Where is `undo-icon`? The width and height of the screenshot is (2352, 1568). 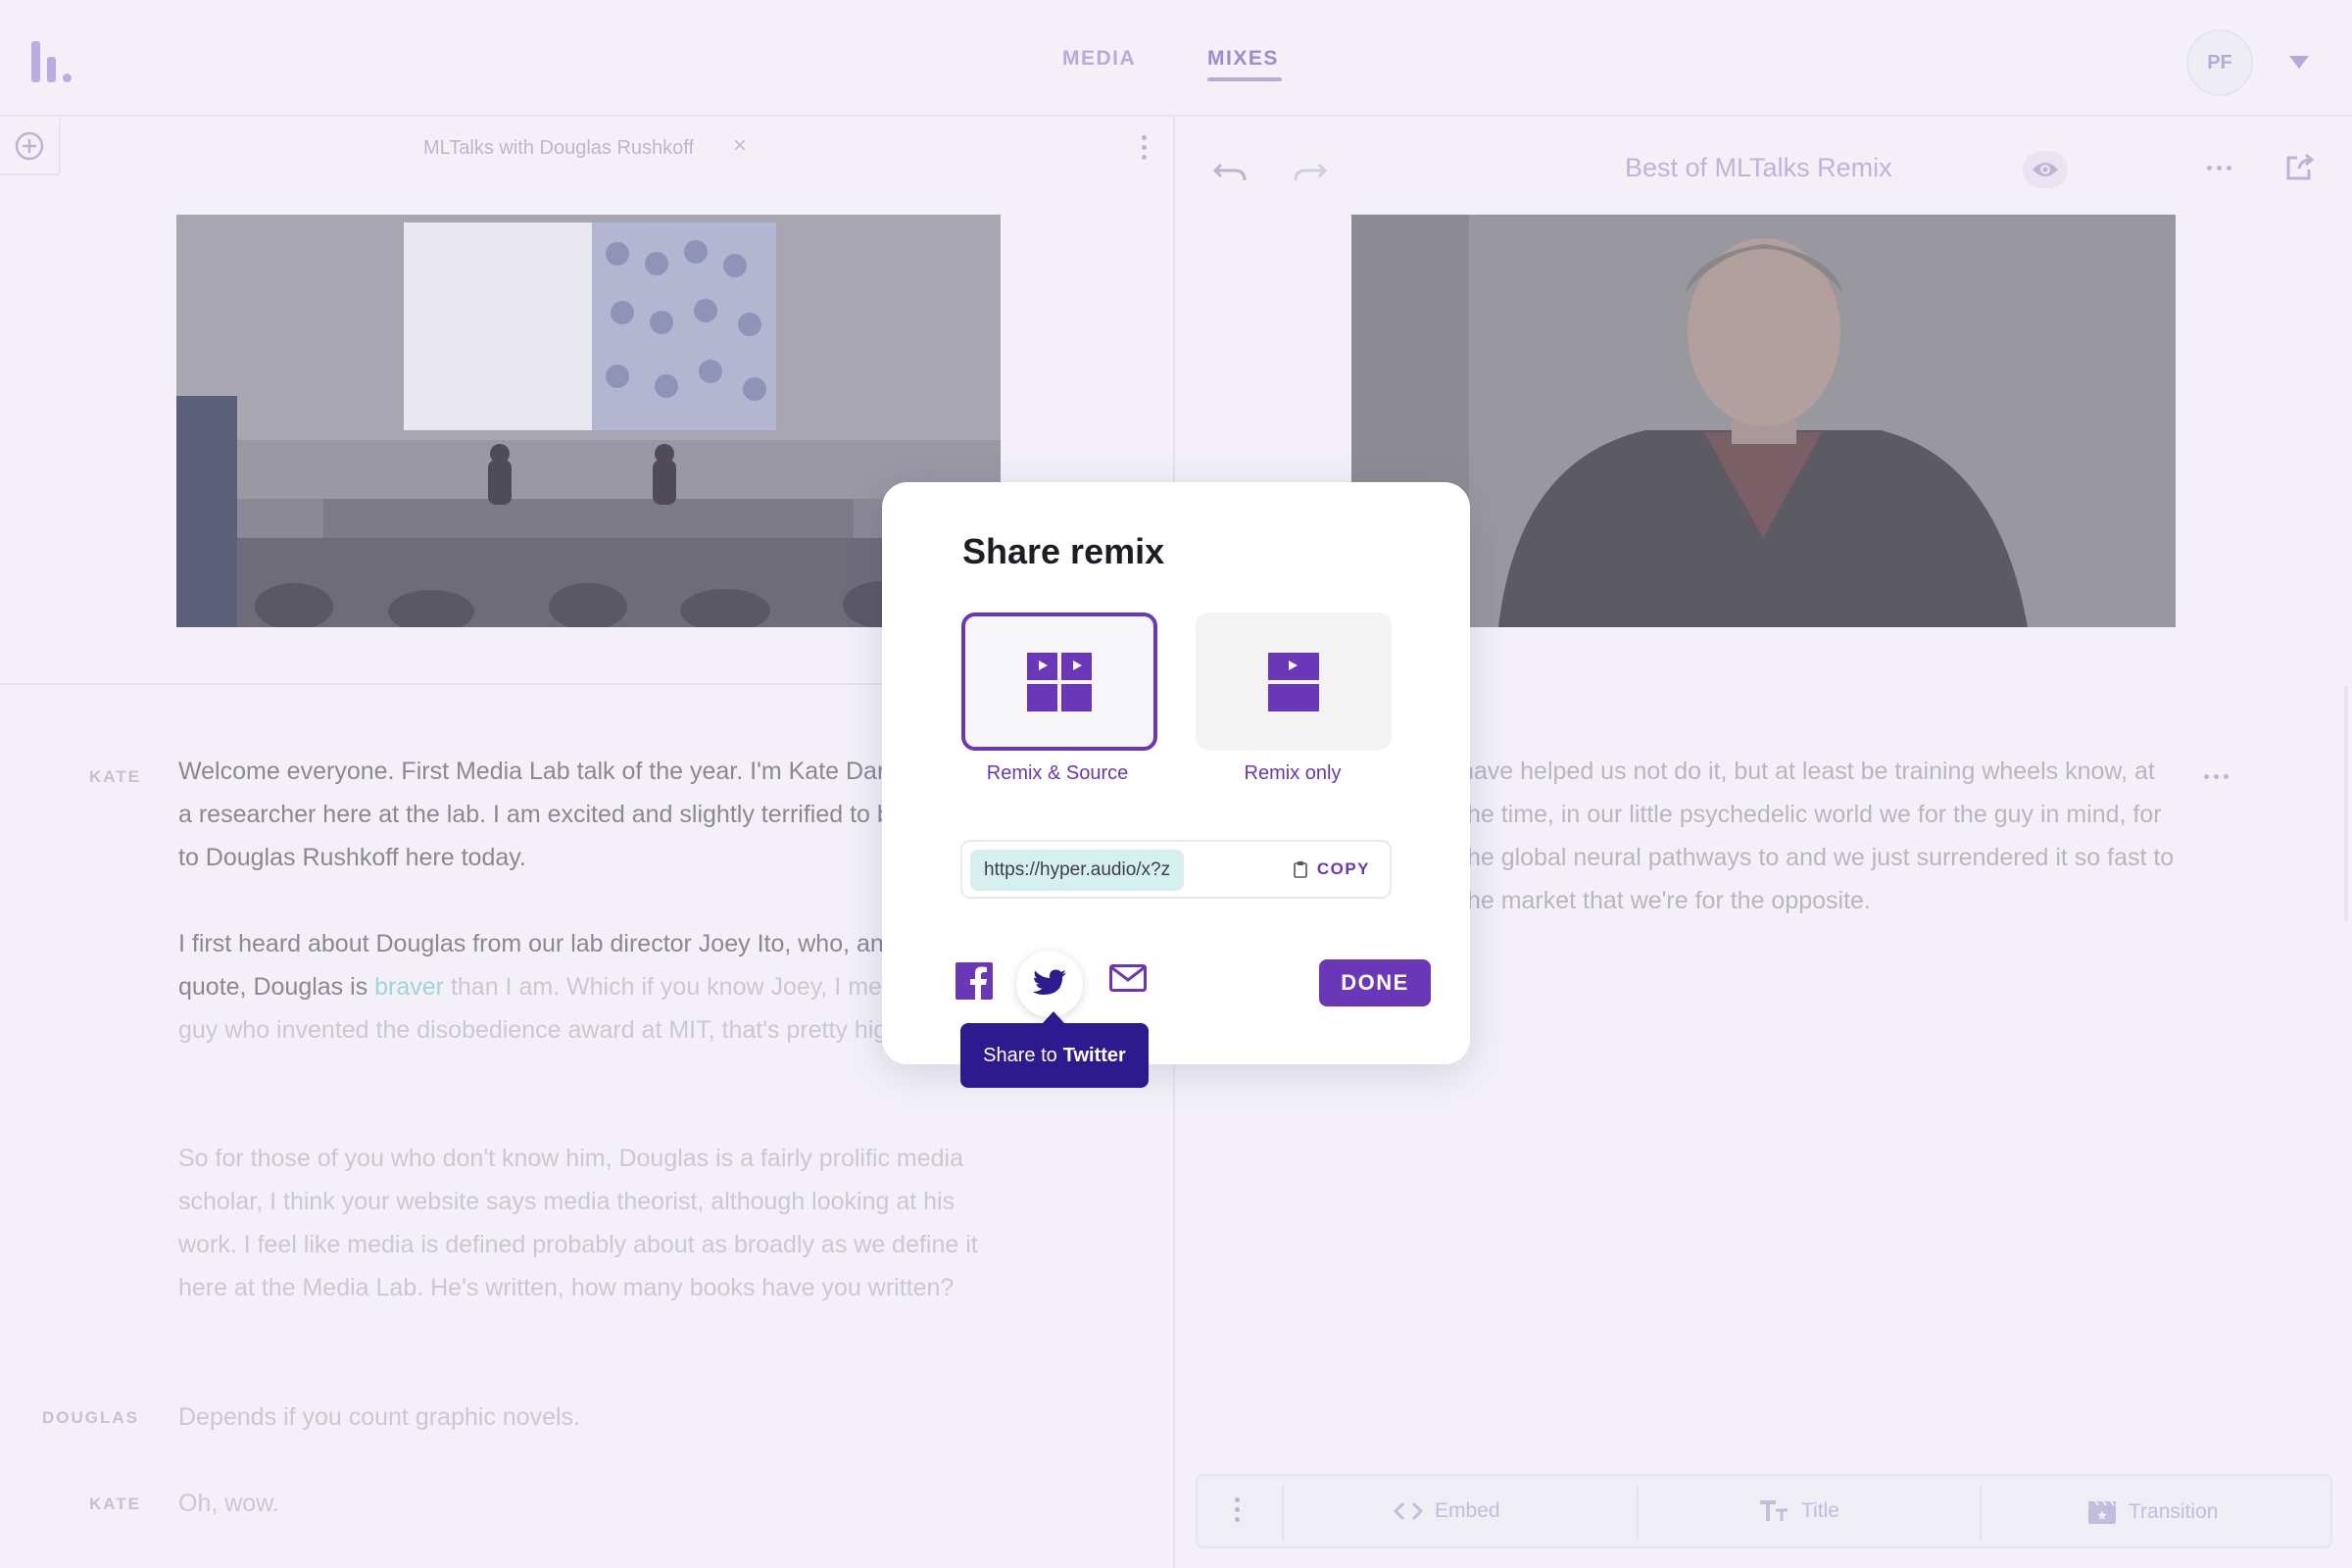
undo-icon is located at coordinates (1230, 169).